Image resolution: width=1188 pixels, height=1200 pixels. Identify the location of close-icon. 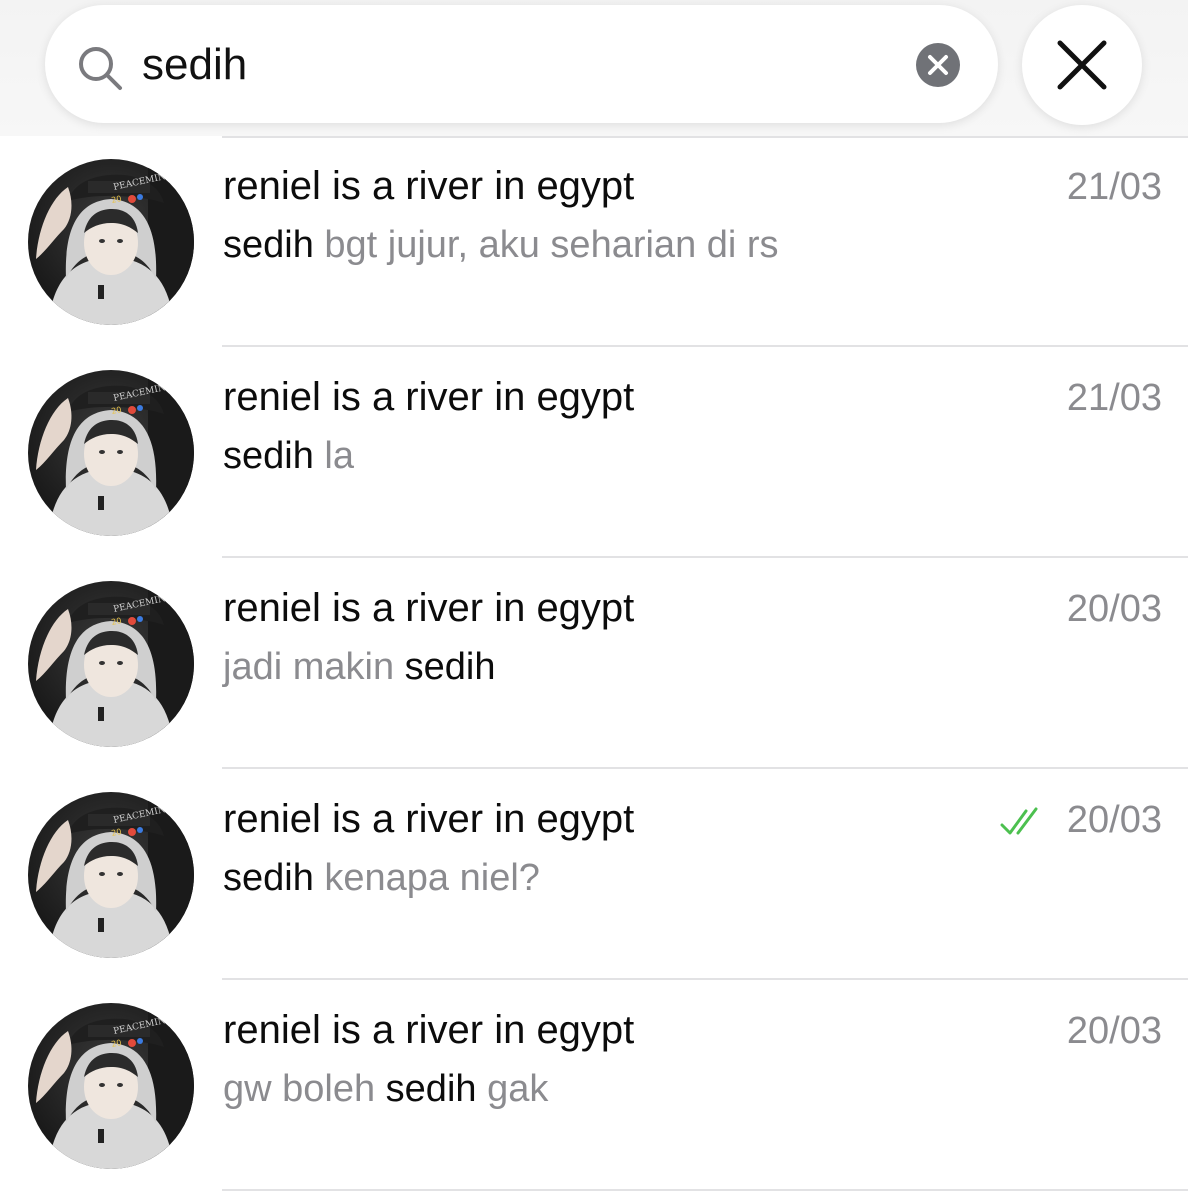
(1082, 65).